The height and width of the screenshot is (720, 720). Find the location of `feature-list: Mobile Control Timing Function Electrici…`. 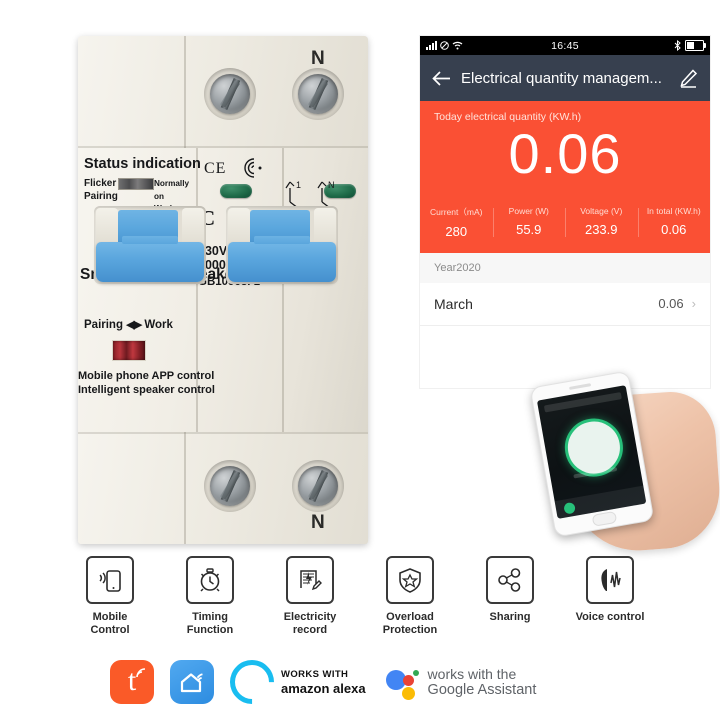

feature-list: Mobile Control Timing Function Electrici… is located at coordinates (360, 598).